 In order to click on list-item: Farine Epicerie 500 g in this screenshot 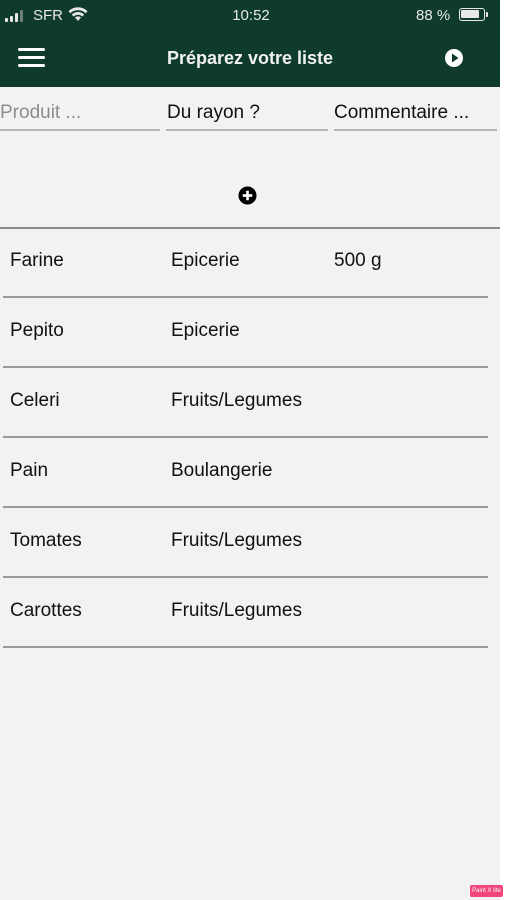, I will do `click(250, 263)`.